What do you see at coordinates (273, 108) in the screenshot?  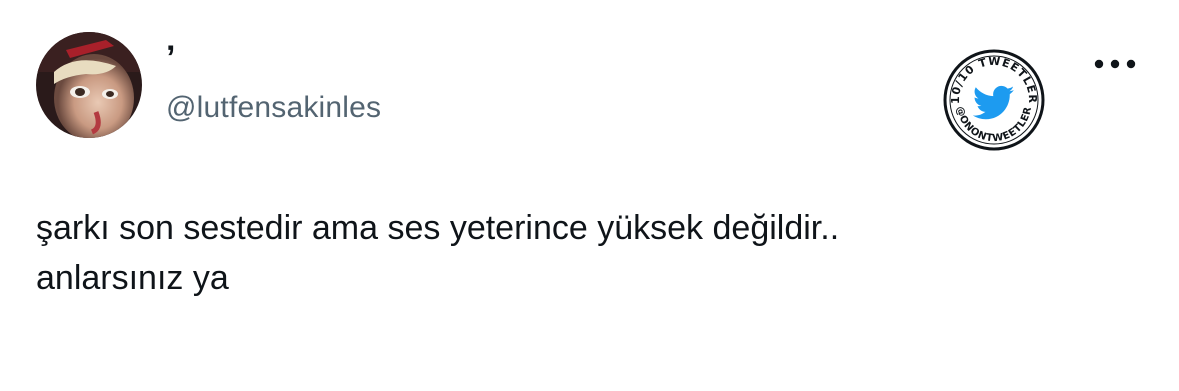 I see `author-handle: @lutfensakinles` at bounding box center [273, 108].